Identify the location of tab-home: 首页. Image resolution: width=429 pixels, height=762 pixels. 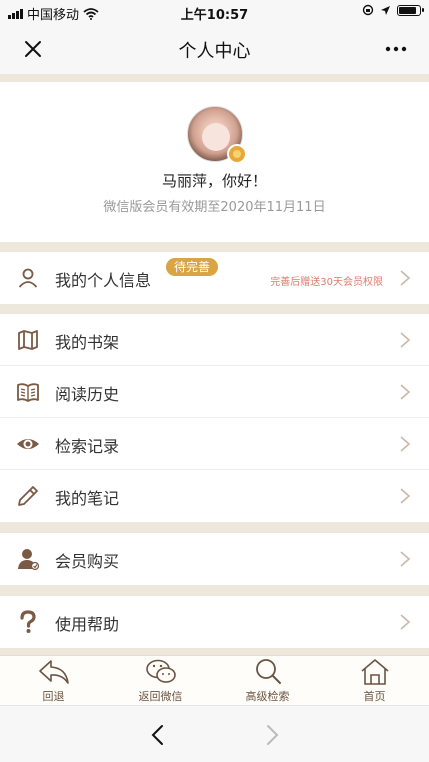
(374, 681).